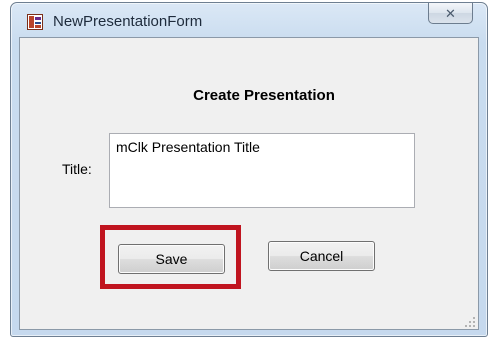 The height and width of the screenshot is (345, 496). What do you see at coordinates (35, 22) in the screenshot?
I see `app-icon` at bounding box center [35, 22].